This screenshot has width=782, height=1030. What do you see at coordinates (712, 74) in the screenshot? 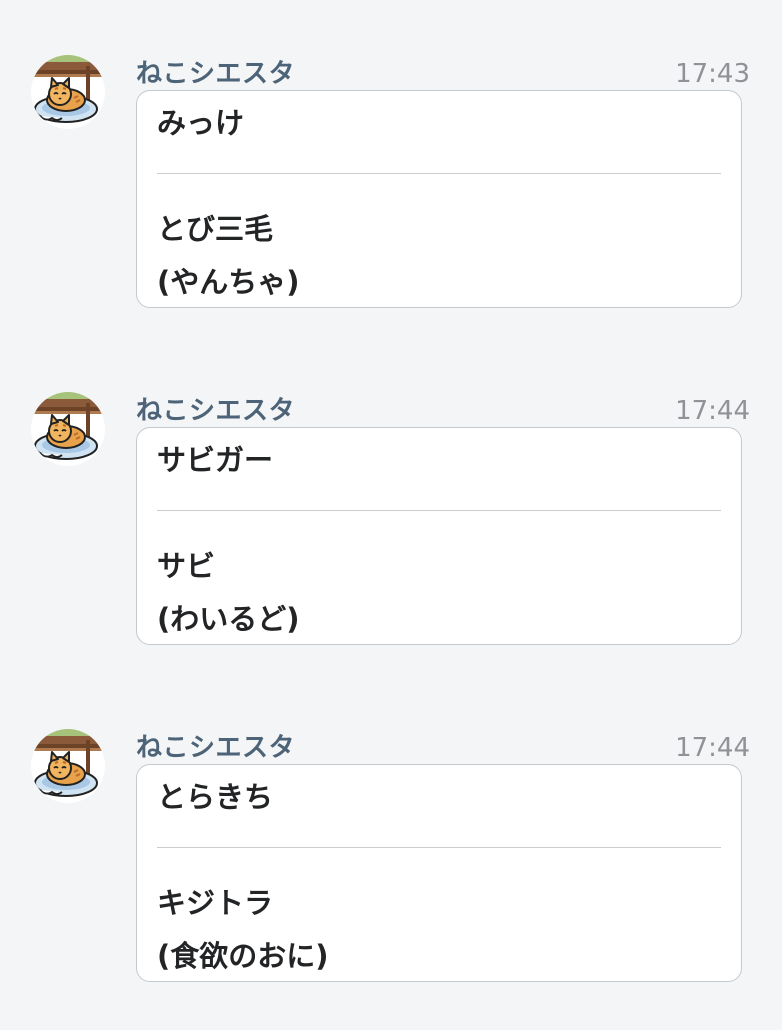
I see `timestamp: 17:43` at bounding box center [712, 74].